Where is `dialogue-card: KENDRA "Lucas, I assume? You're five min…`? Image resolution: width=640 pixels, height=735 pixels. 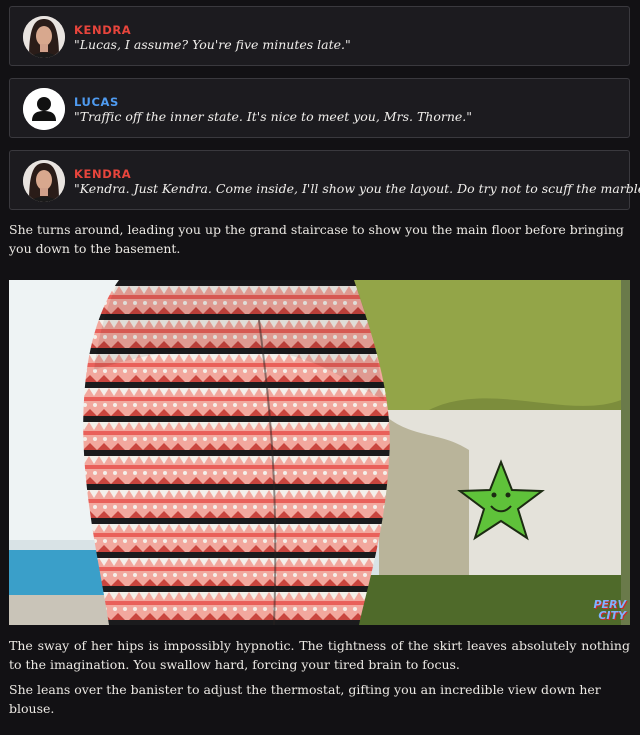
dialogue-card: KENDRA "Lucas, I assume? You're five min… is located at coordinates (319, 36).